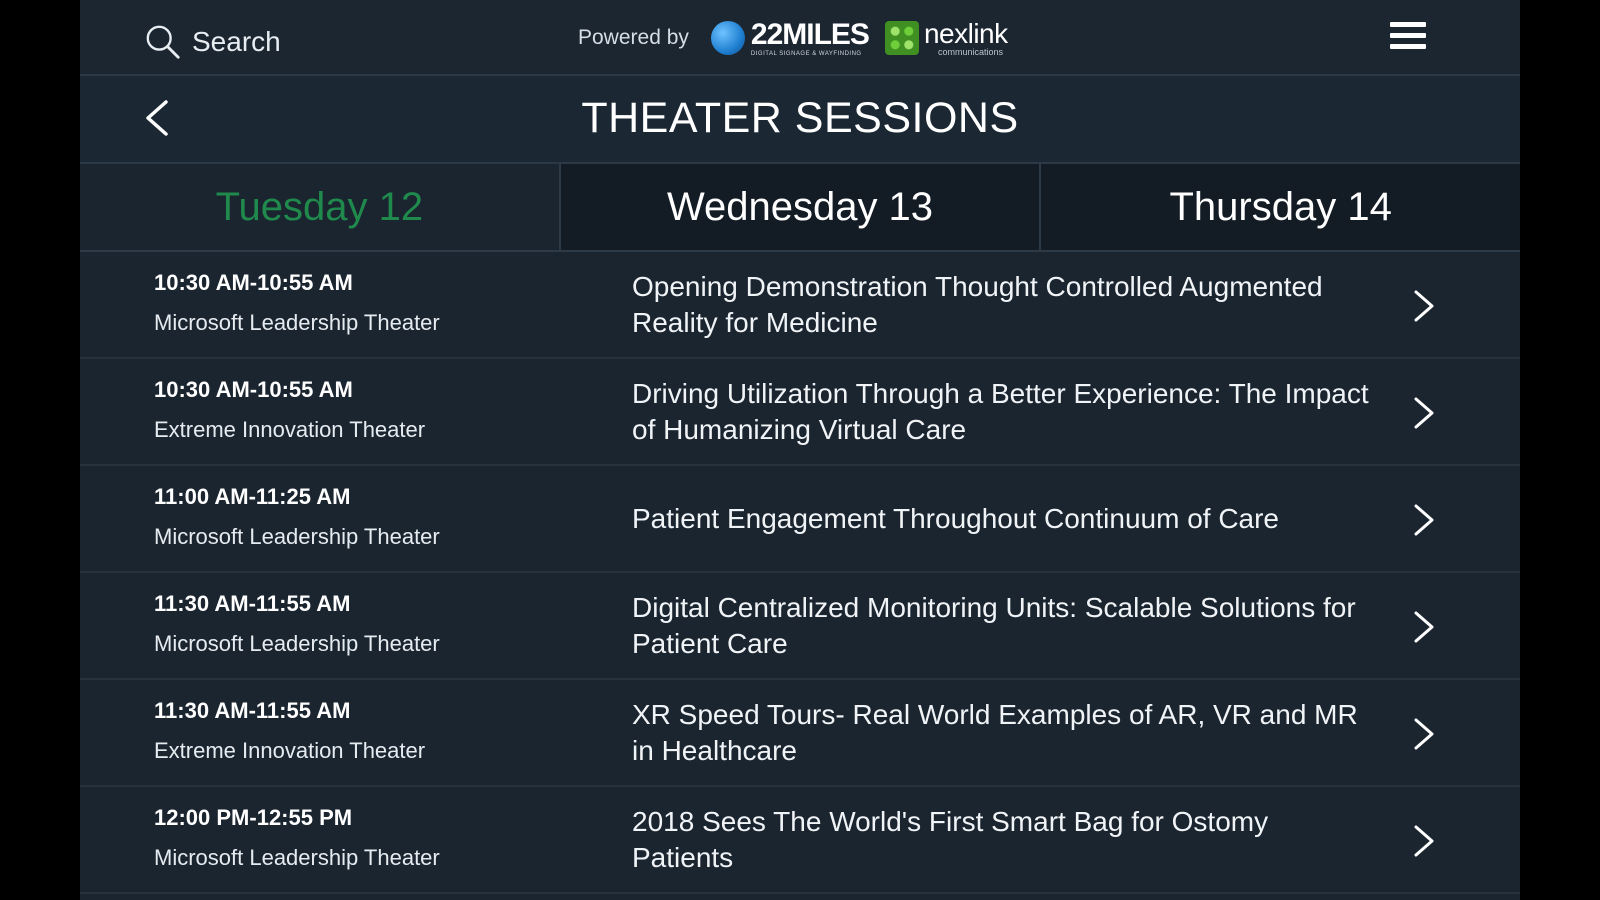 The image size is (1600, 900). Describe the element at coordinates (163, 42) in the screenshot. I see `search-icon` at that location.